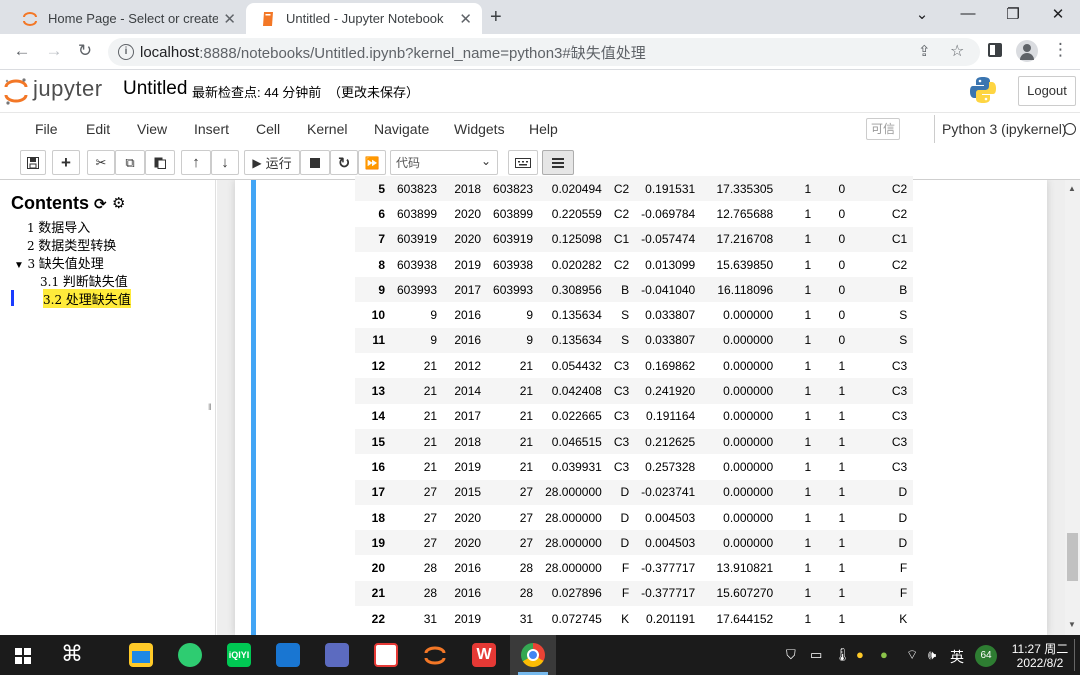 This screenshot has width=1080, height=675. Describe the element at coordinates (315, 162) in the screenshot. I see `interrupt-icon` at that location.